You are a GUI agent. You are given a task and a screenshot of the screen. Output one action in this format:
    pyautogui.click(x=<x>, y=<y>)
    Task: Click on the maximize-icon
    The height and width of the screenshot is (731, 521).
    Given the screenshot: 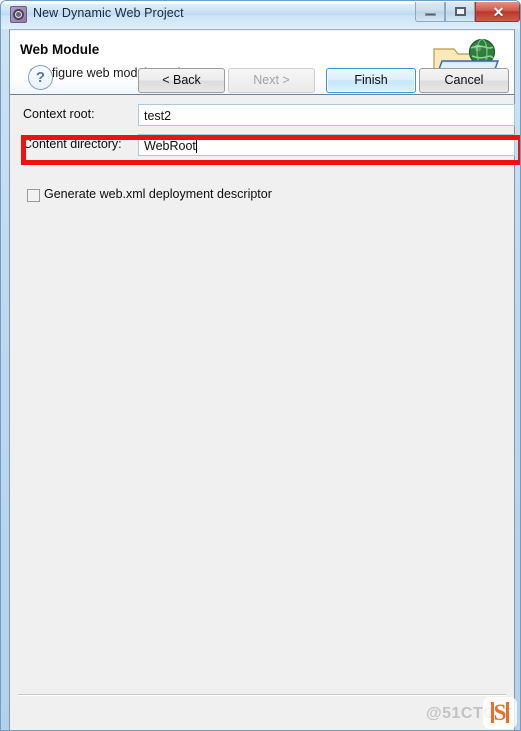 What is the action you would take?
    pyautogui.click(x=460, y=11)
    